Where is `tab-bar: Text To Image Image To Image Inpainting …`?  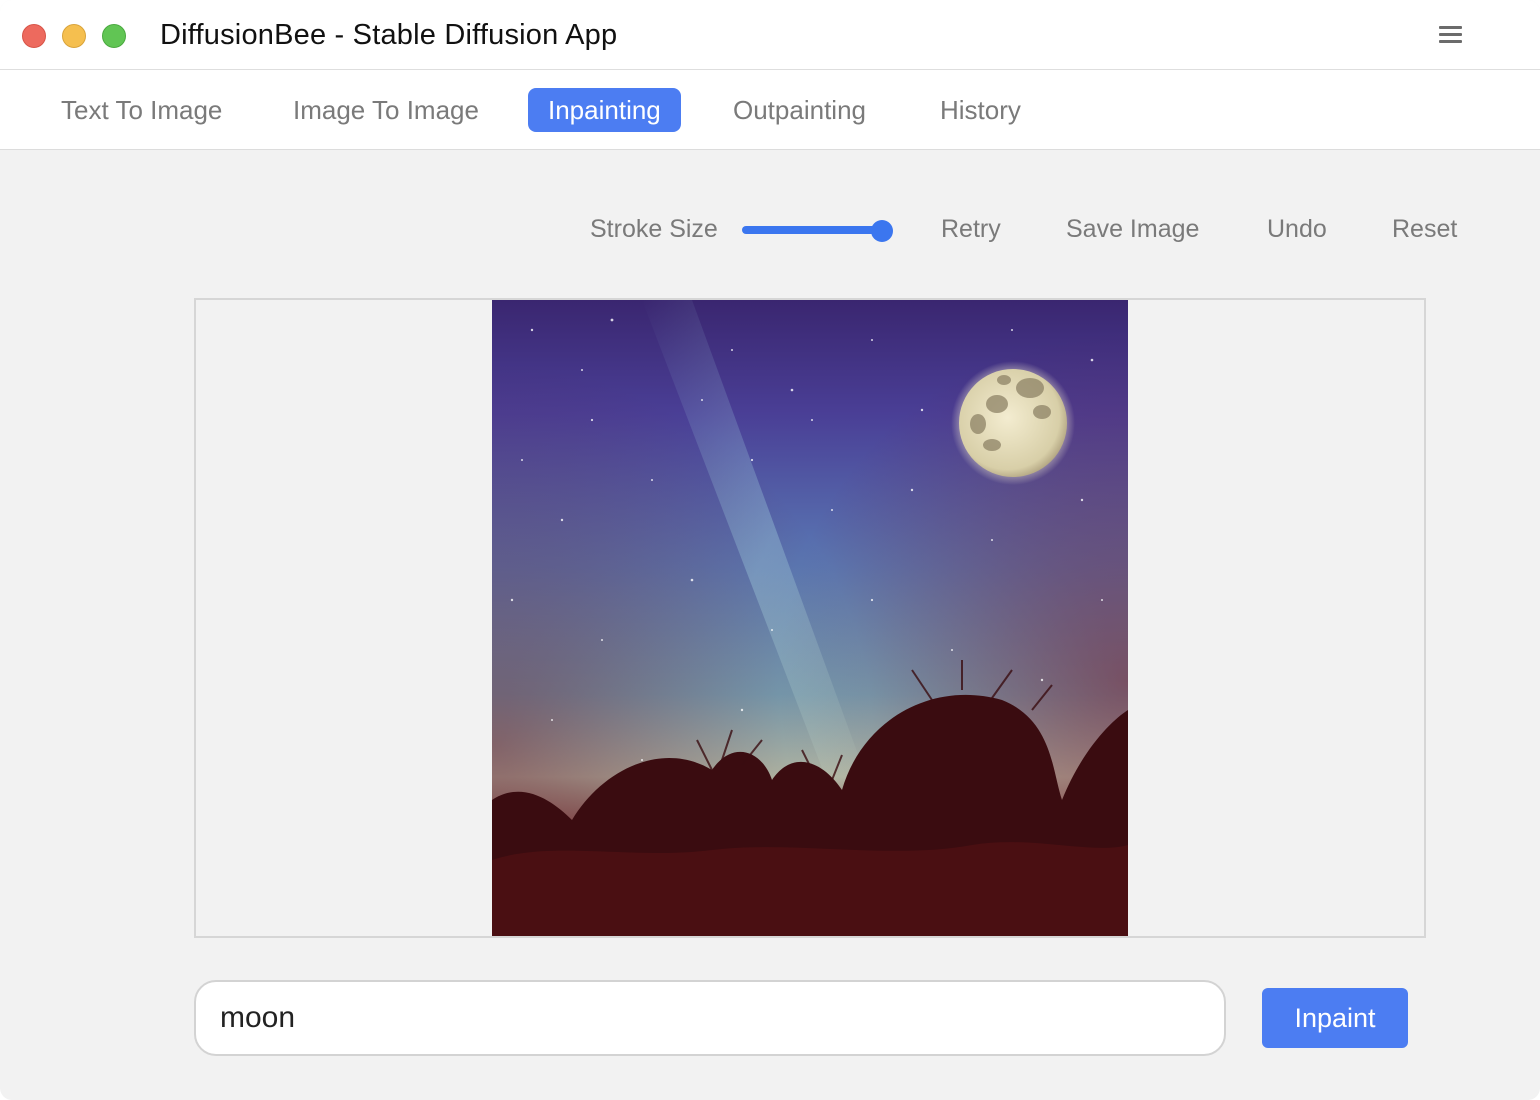 tab-bar: Text To Image Image To Image Inpainting … is located at coordinates (770, 110).